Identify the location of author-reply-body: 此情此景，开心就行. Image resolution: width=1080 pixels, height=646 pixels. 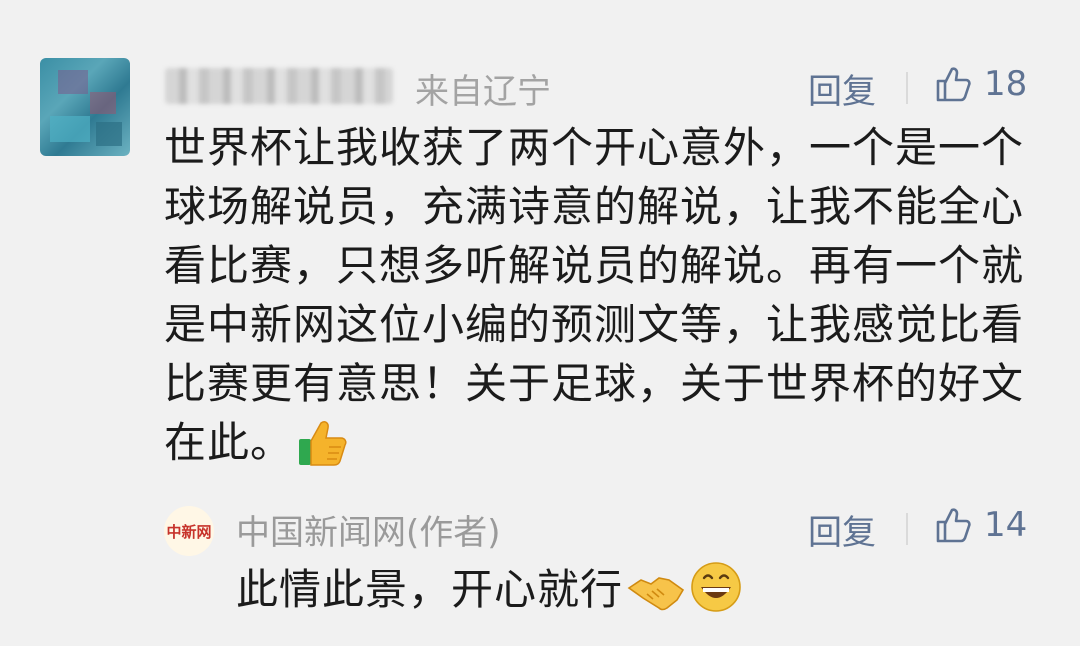
(489, 594).